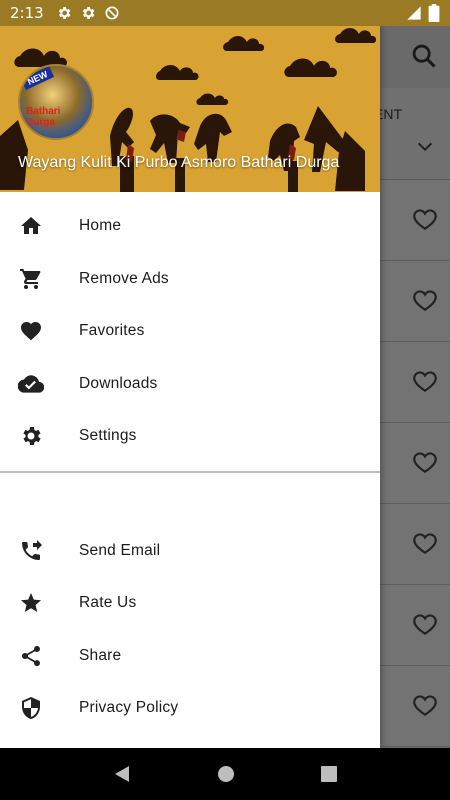  I want to click on menu-item-downloads: Downloads, so click(190, 384).